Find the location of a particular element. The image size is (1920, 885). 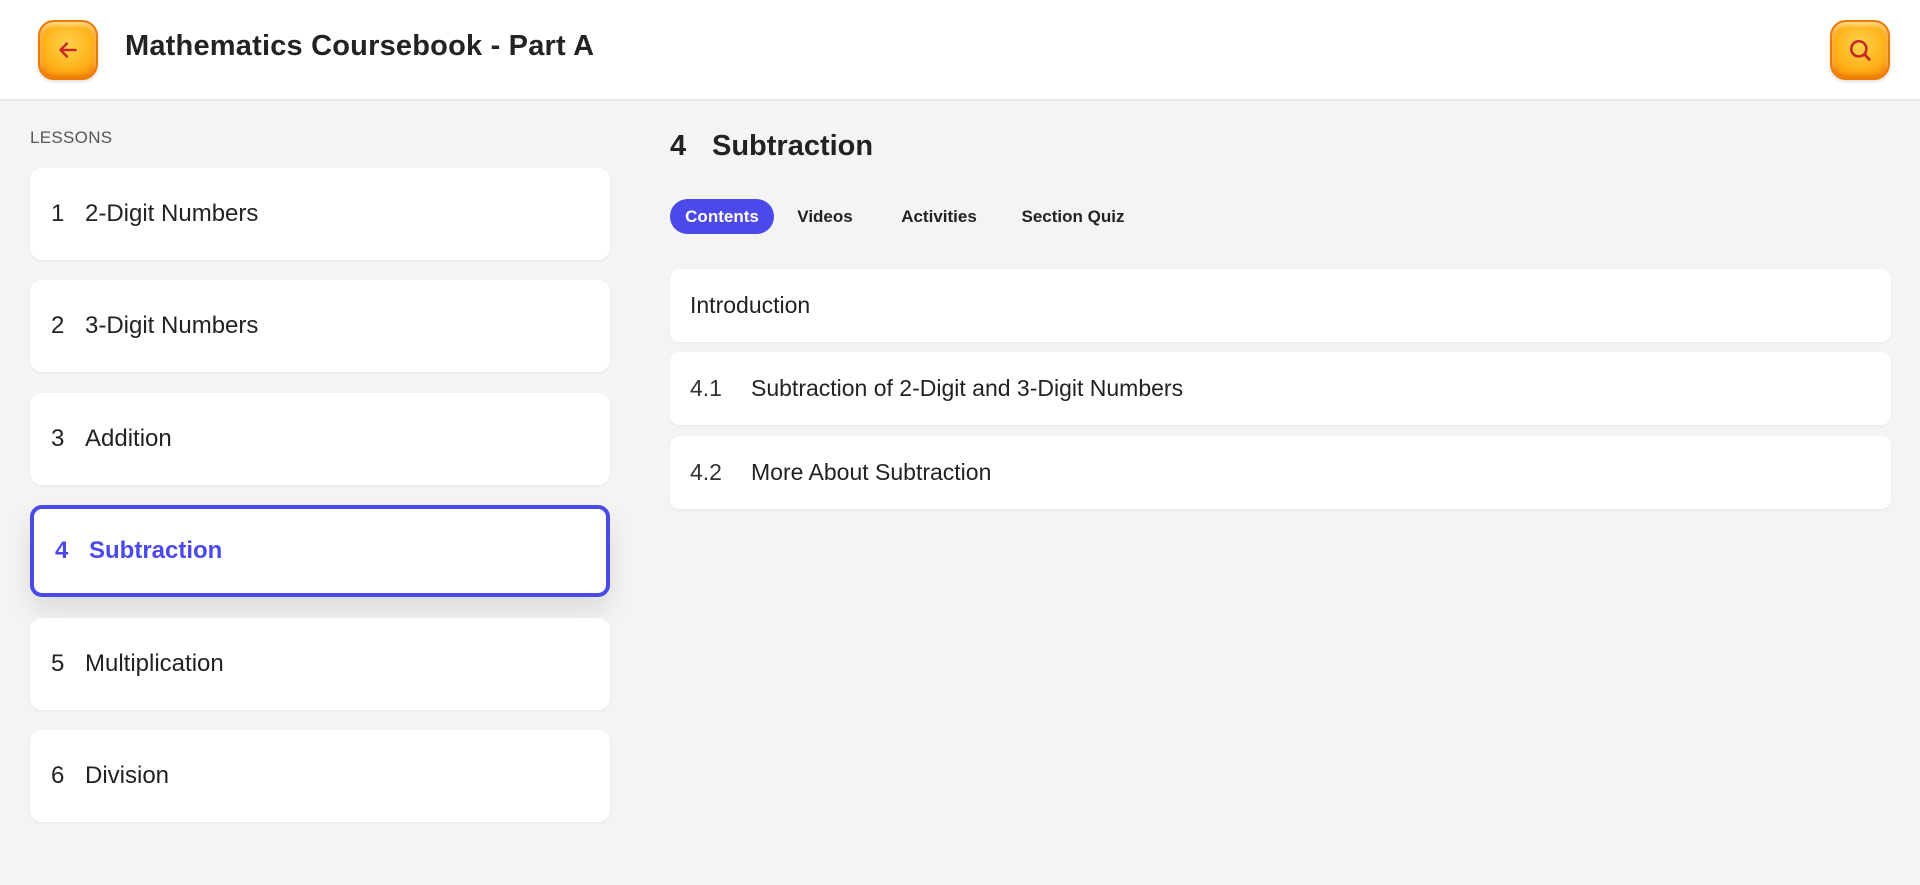

back-button is located at coordinates (68, 50).